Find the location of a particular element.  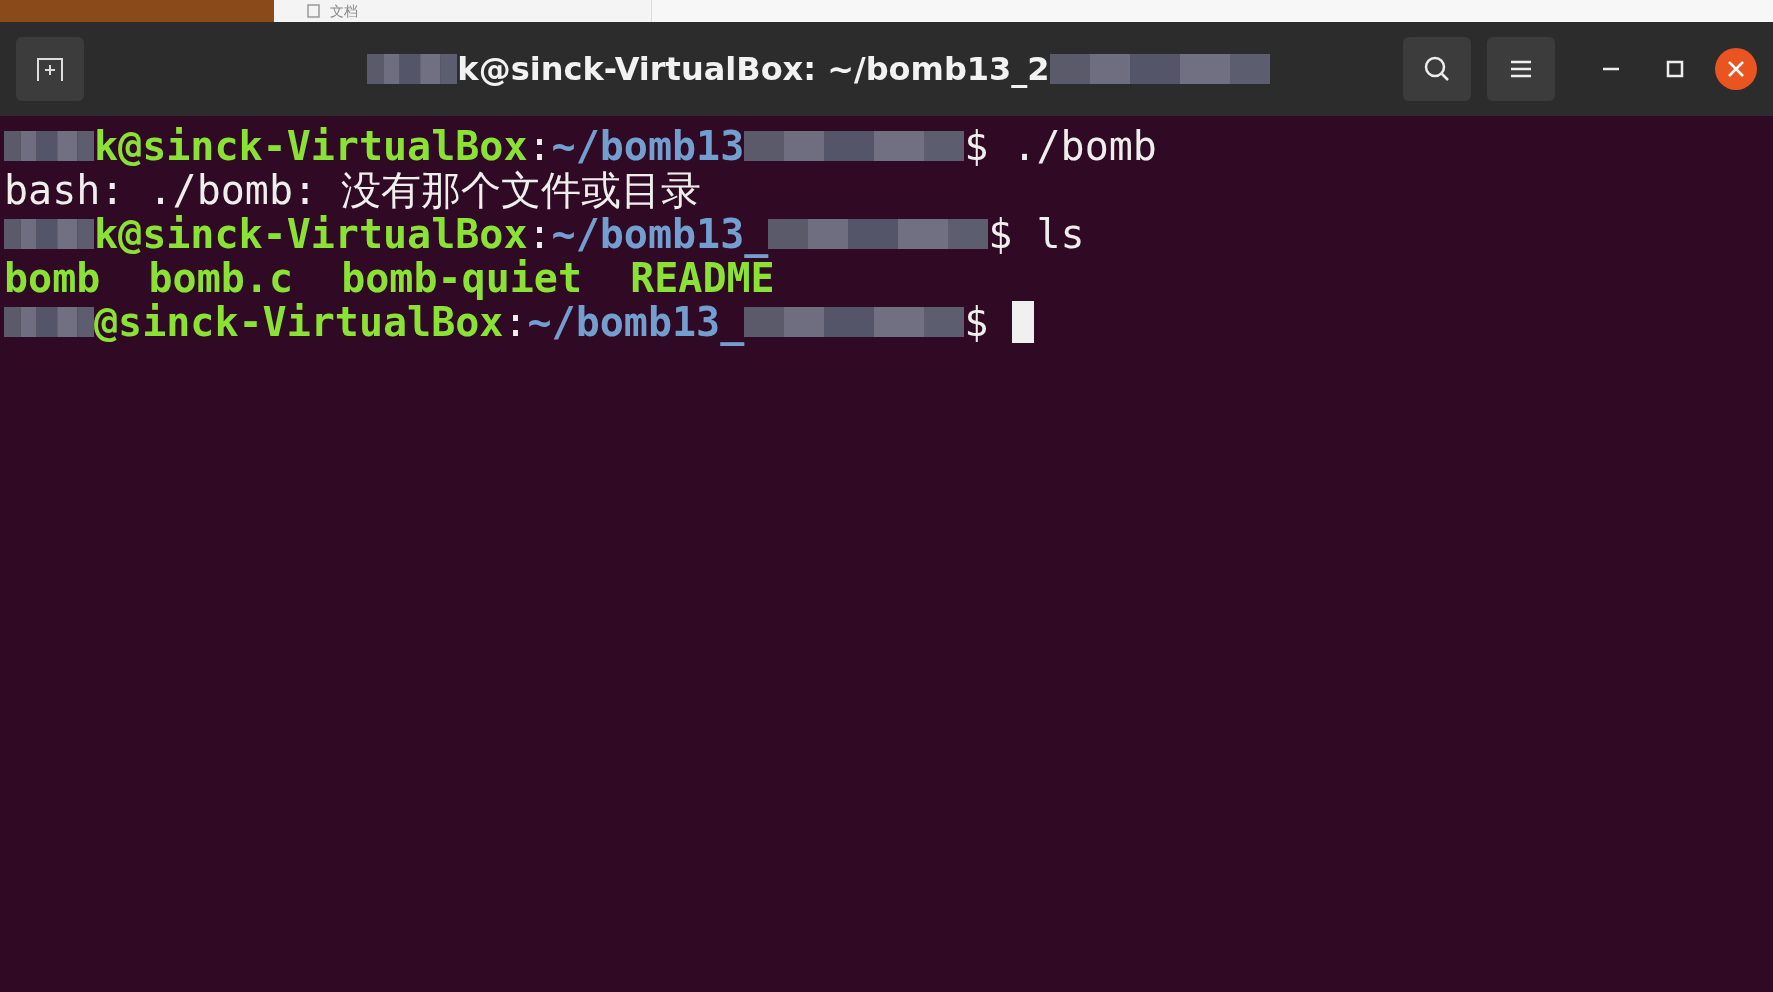

close-button is located at coordinates (1736, 69).